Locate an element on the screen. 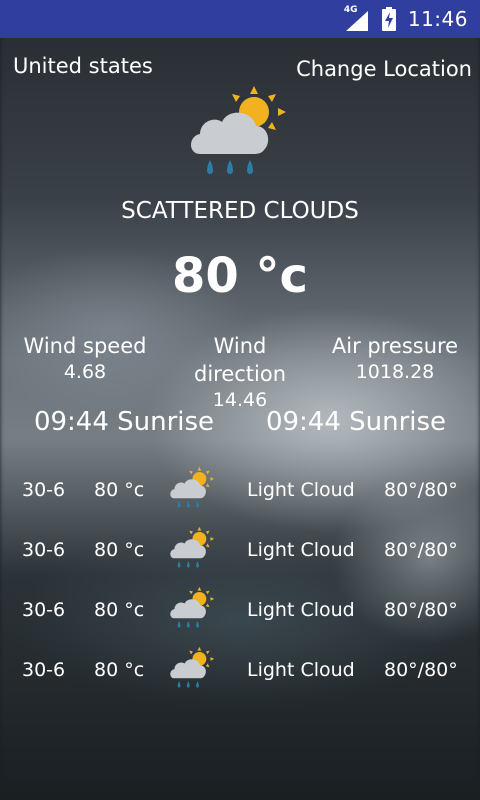 This screenshot has height=800, width=480. air-pressure-stat: Air pressure 1018.28 is located at coordinates (395, 372).